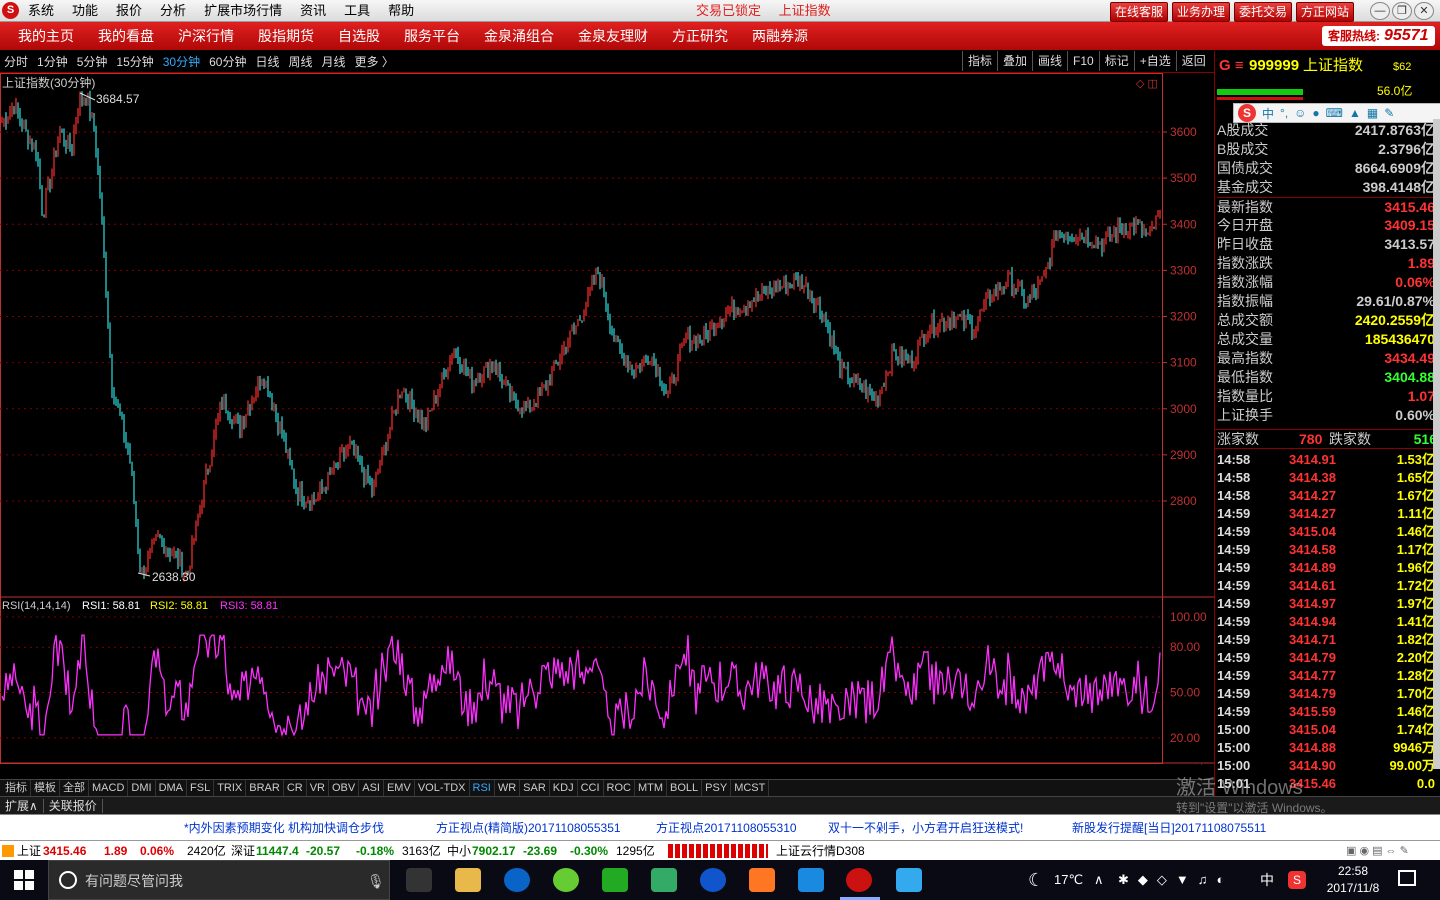 This screenshot has height=900, width=1440. What do you see at coordinates (16, 788) in the screenshot?
I see `indicator-tab-指标: 指标` at bounding box center [16, 788].